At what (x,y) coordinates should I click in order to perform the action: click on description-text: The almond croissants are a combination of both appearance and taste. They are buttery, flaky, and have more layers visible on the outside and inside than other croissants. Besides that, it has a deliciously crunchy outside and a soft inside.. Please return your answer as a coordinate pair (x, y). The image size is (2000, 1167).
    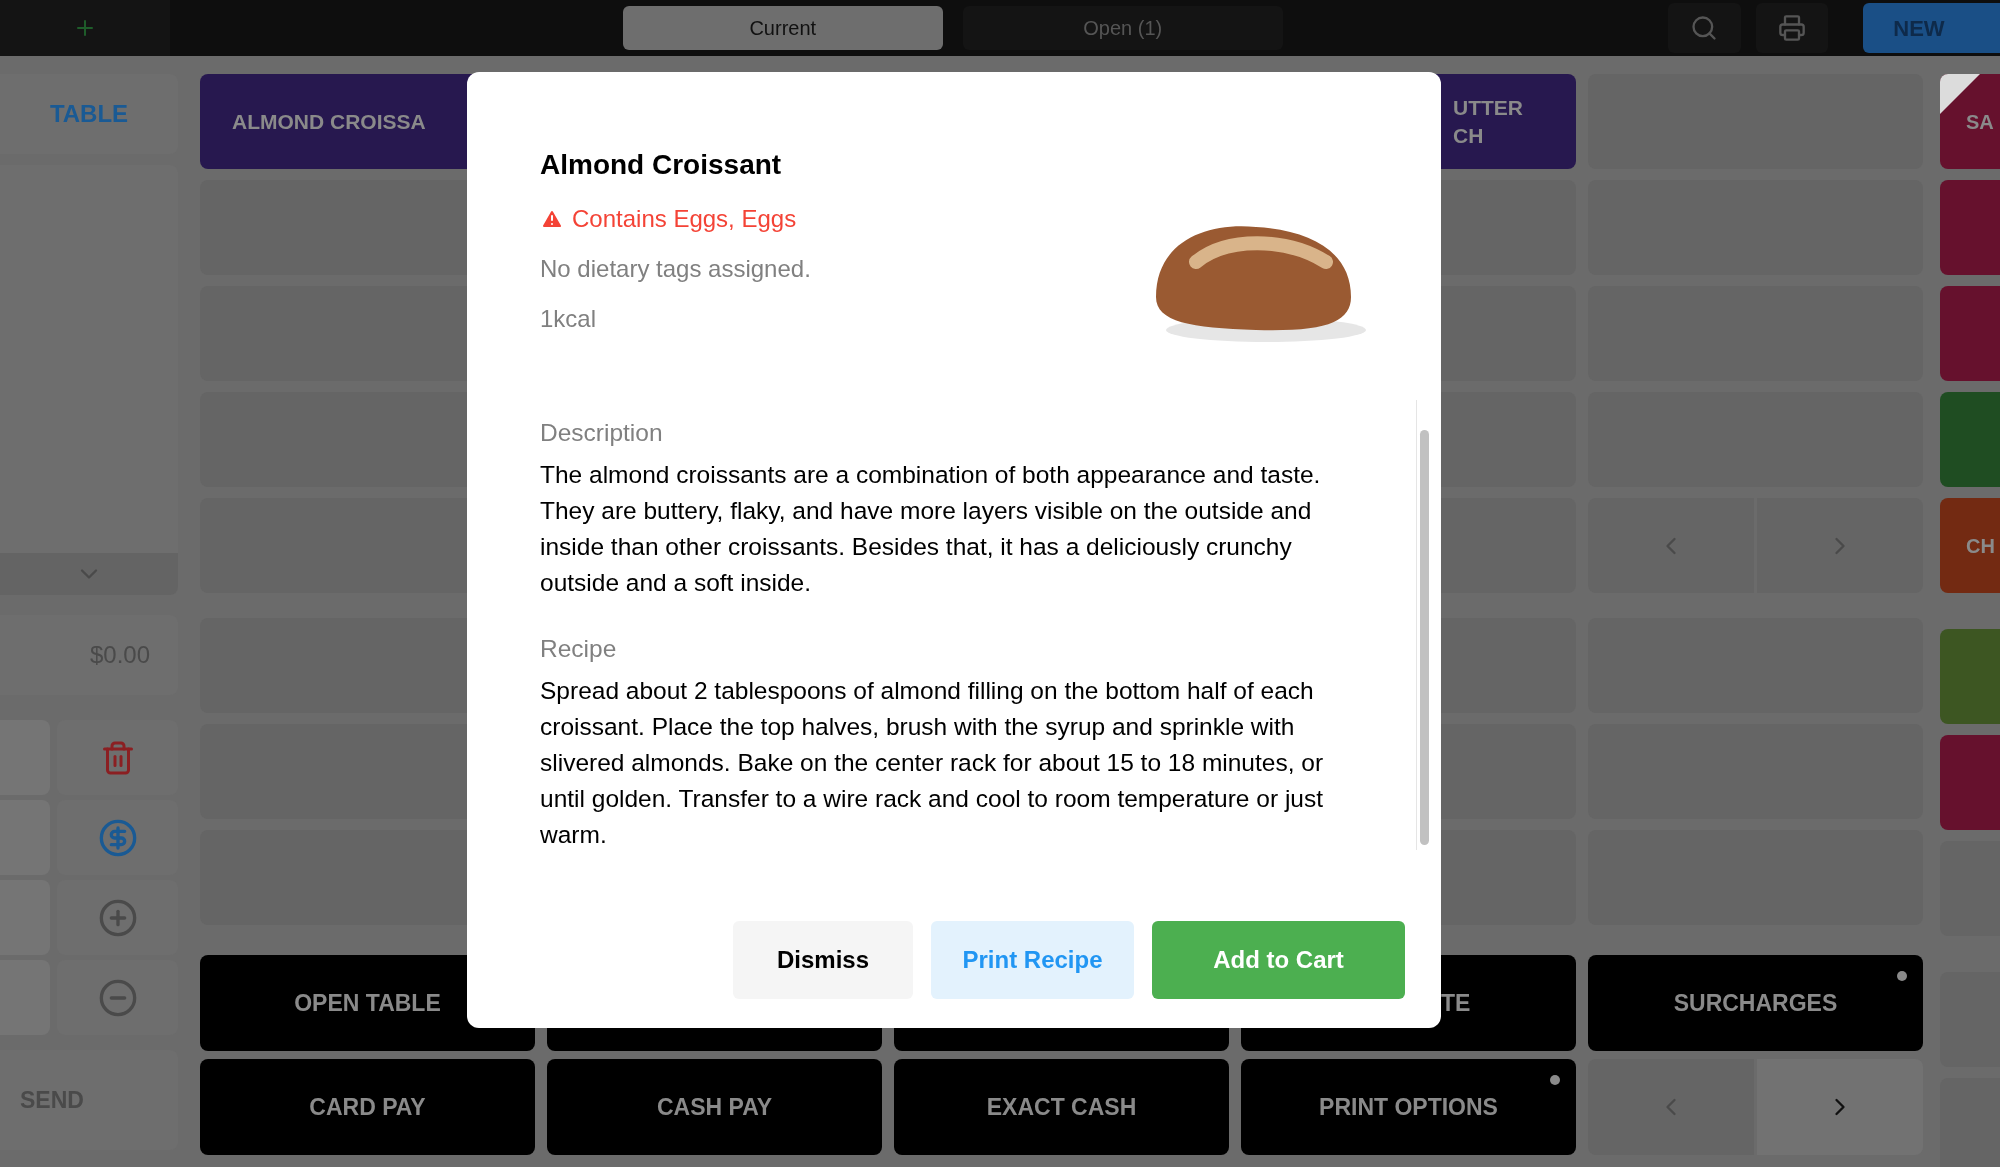
    Looking at the image, I should click on (931, 529).